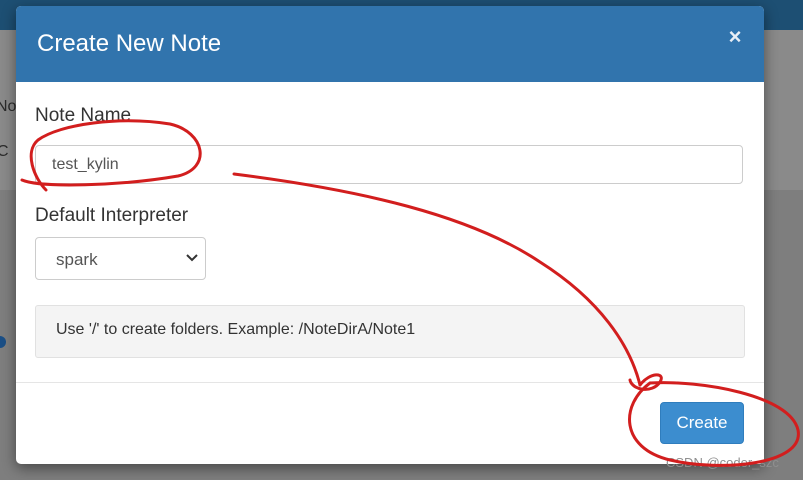 The height and width of the screenshot is (480, 803). Describe the element at coordinates (129, 43) in the screenshot. I see `modal-title: Create New Note` at that location.